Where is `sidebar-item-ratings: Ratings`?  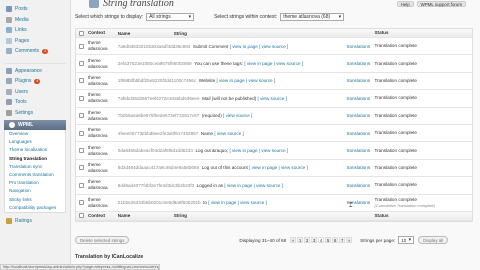
sidebar-item-ratings: Ratings is located at coordinates (35, 221).